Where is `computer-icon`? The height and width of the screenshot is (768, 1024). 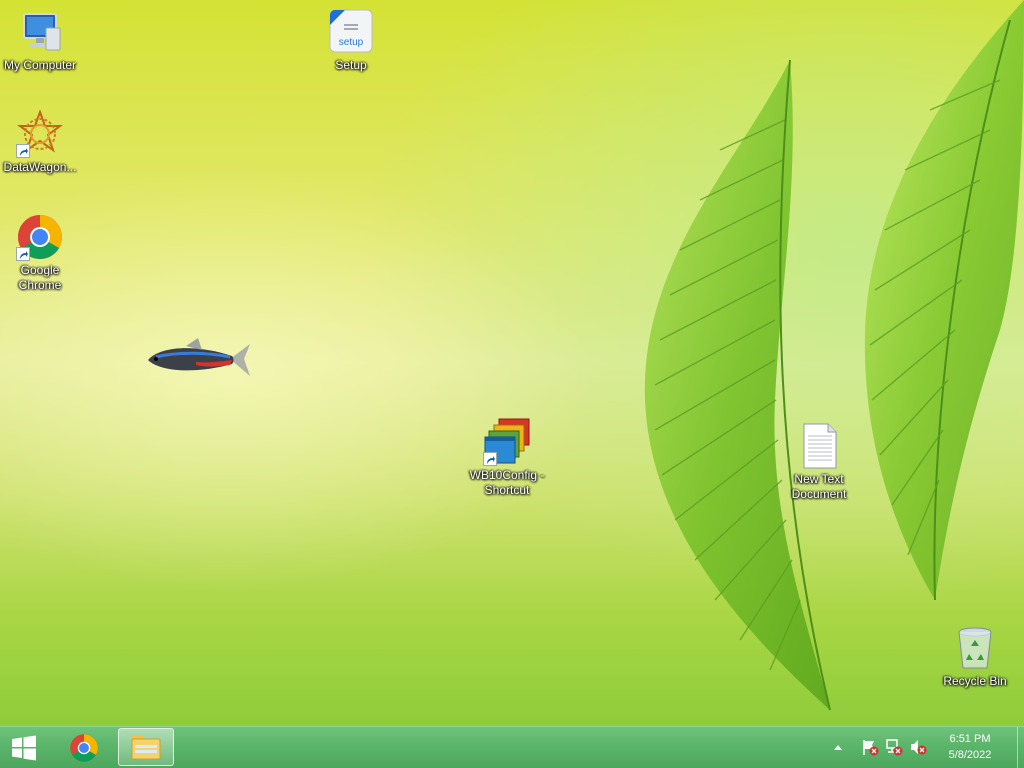 computer-icon is located at coordinates (40, 32).